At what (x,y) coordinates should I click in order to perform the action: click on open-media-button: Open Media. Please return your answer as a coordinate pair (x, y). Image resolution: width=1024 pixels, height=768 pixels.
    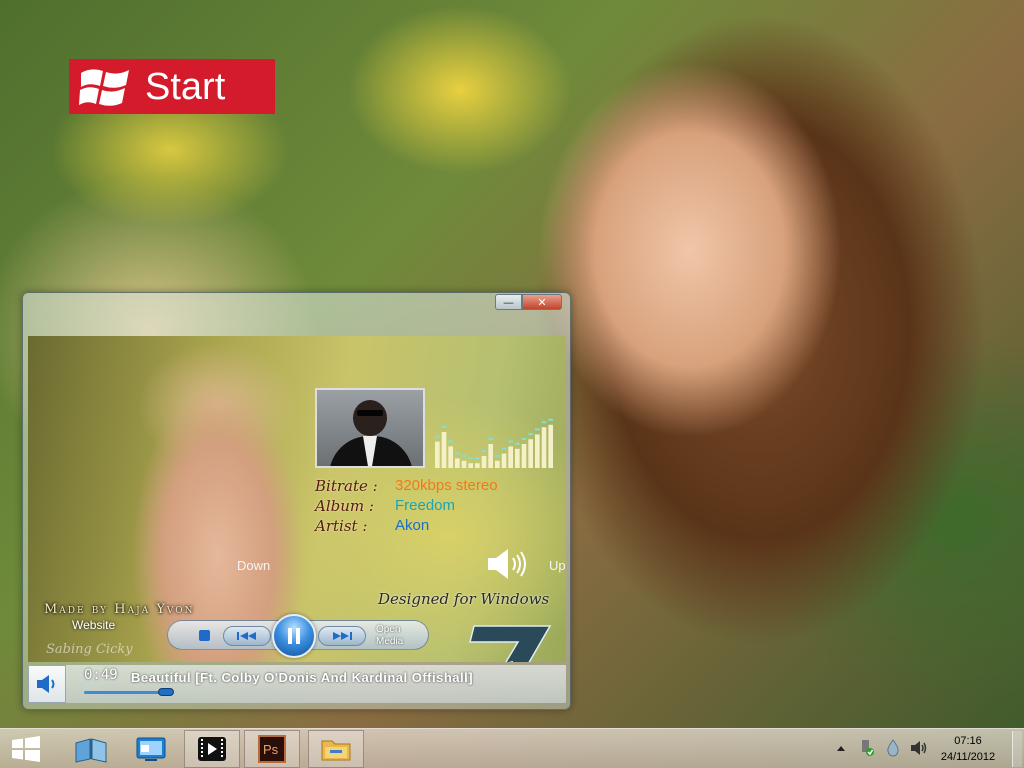
    Looking at the image, I should click on (389, 636).